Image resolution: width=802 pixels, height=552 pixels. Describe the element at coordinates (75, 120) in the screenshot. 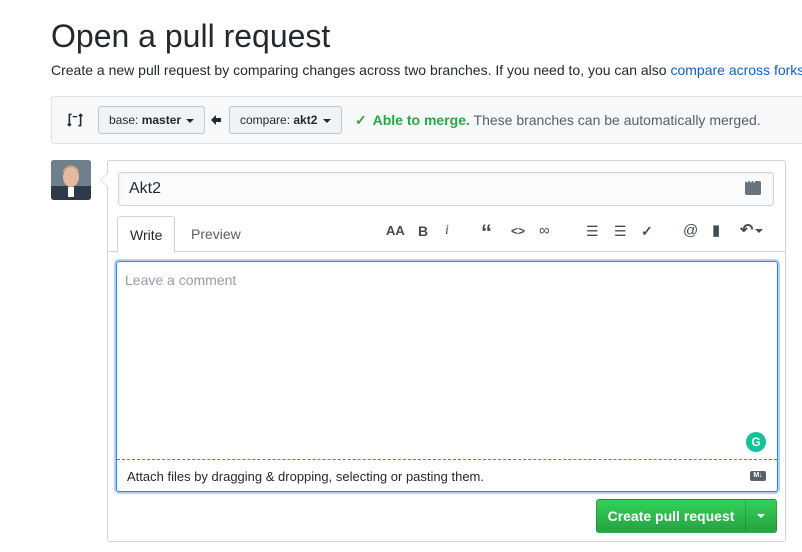

I see `compare-icon` at that location.